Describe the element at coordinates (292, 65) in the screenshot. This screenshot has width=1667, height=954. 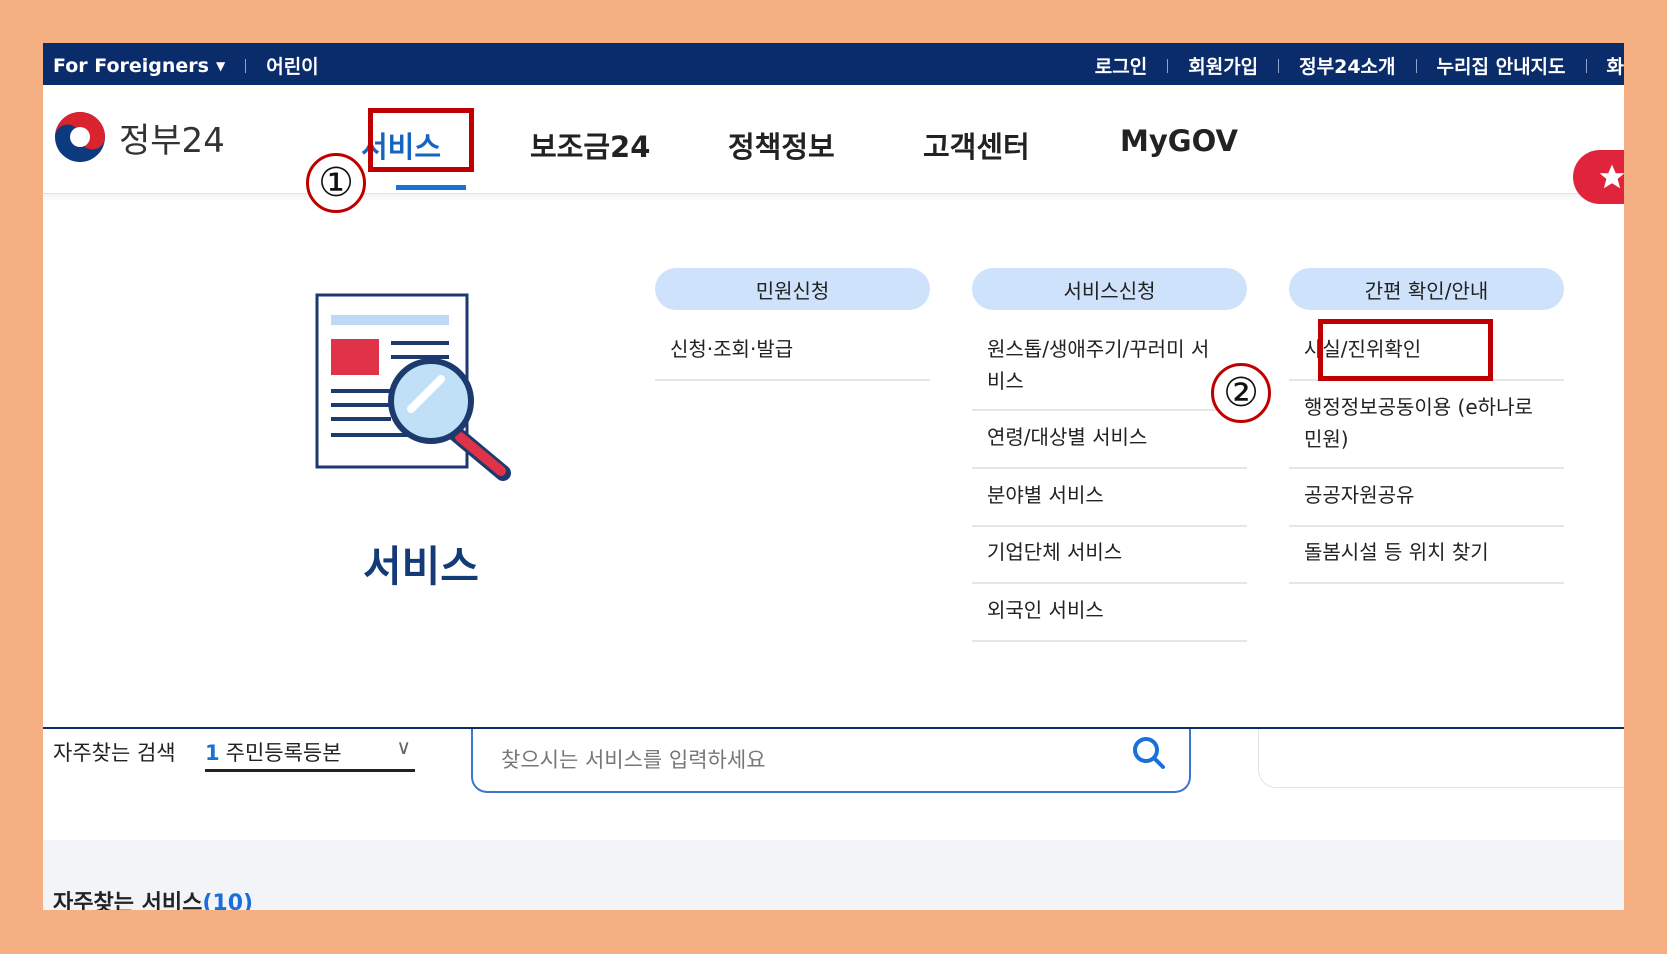
I see `kids-link: 어린이` at that location.